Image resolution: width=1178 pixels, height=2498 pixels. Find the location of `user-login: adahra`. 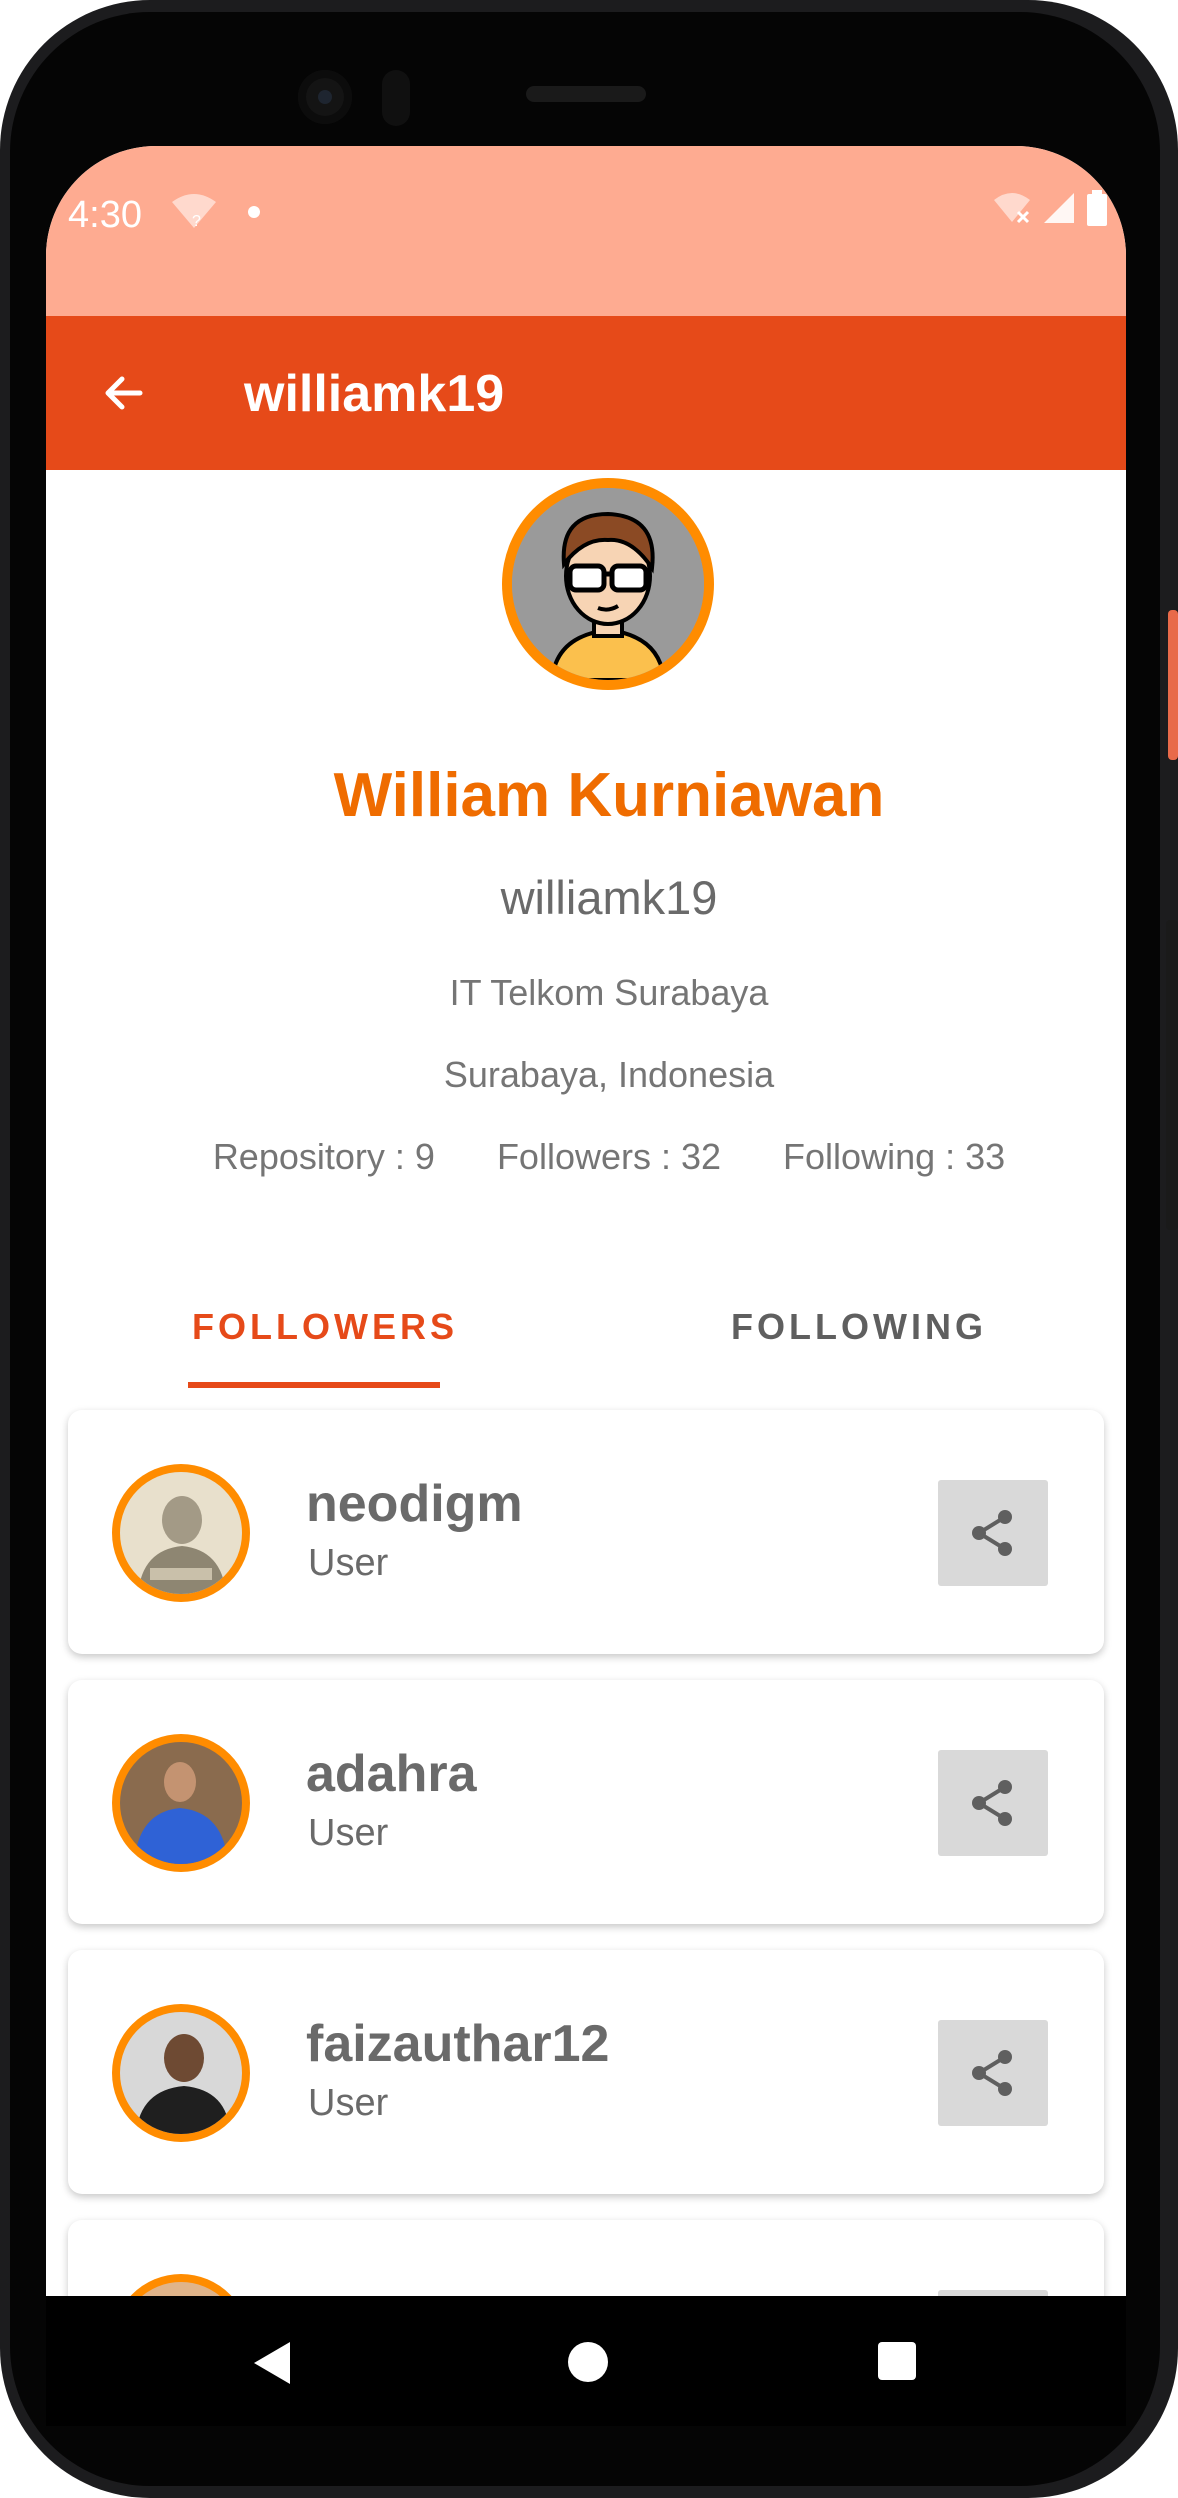

user-login: adahra is located at coordinates (391, 1774).